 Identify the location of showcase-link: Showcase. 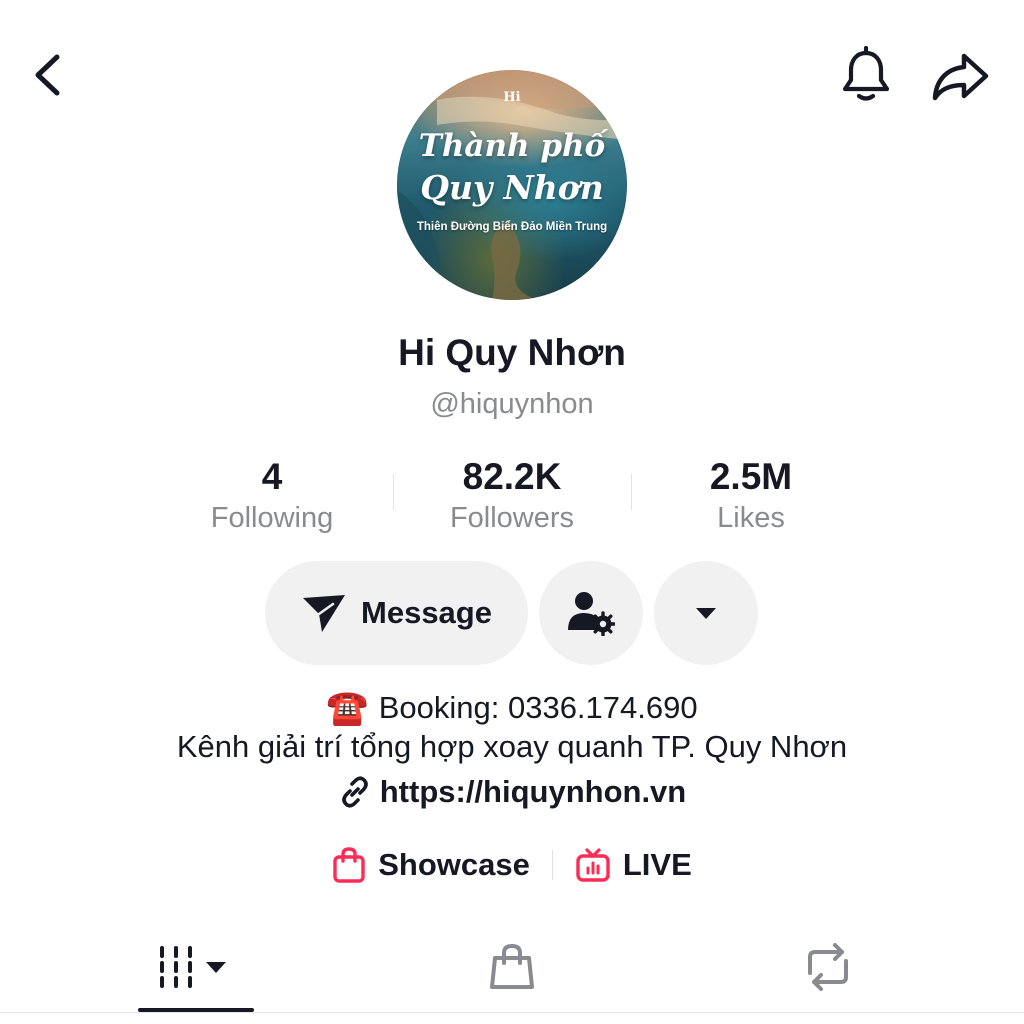
(431, 865).